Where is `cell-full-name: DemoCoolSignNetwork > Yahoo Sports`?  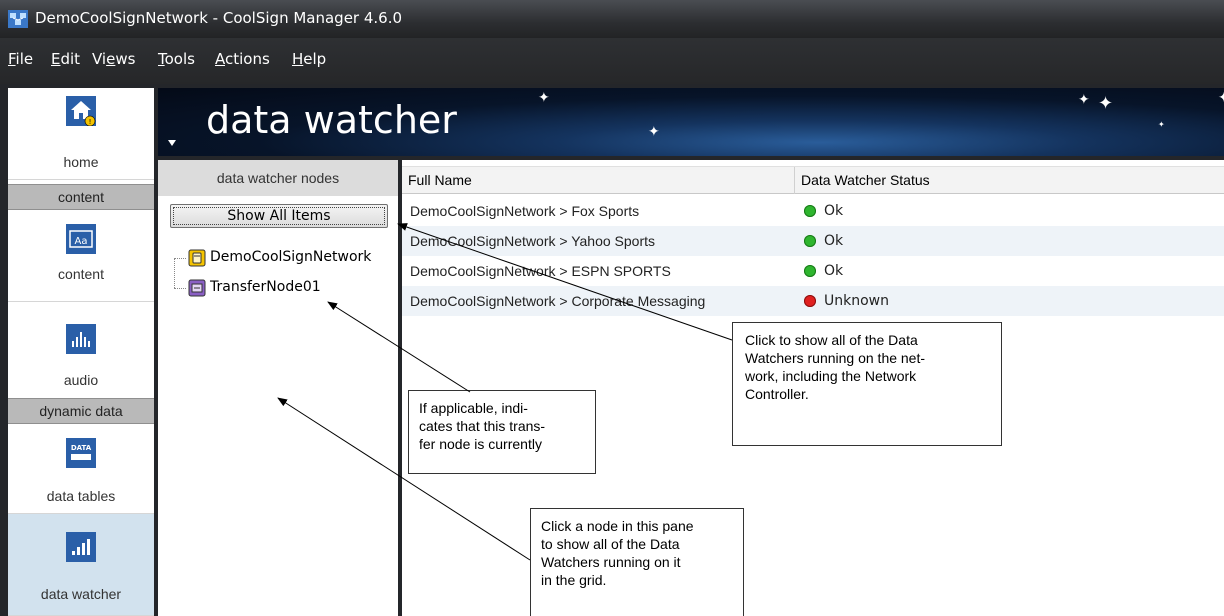 cell-full-name: DemoCoolSignNetwork > Yahoo Sports is located at coordinates (532, 241).